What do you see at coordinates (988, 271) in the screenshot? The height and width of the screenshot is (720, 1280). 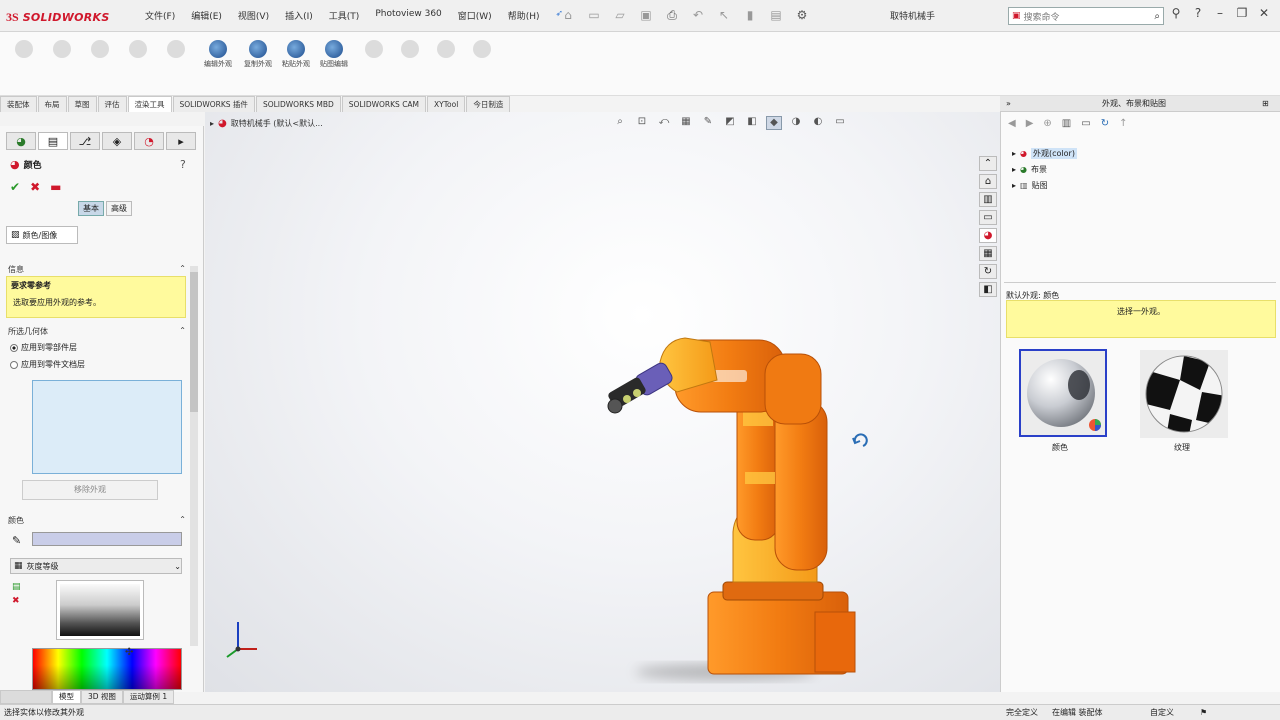 I see `custom-properties-icon: ↻` at bounding box center [988, 271].